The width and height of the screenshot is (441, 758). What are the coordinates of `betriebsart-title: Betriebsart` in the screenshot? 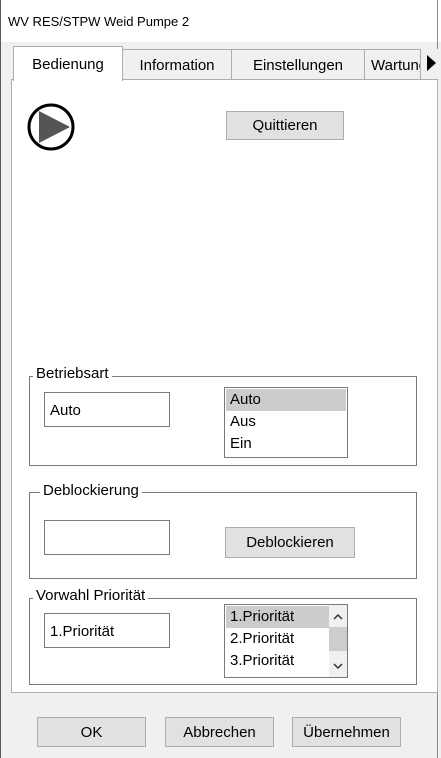 It's located at (72, 373).